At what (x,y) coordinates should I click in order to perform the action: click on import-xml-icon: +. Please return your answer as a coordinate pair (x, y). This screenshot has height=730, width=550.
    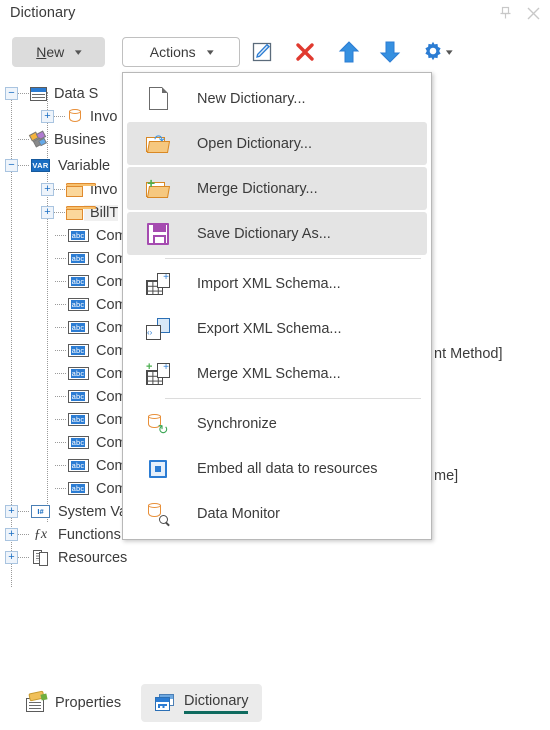
    Looking at the image, I should click on (158, 283).